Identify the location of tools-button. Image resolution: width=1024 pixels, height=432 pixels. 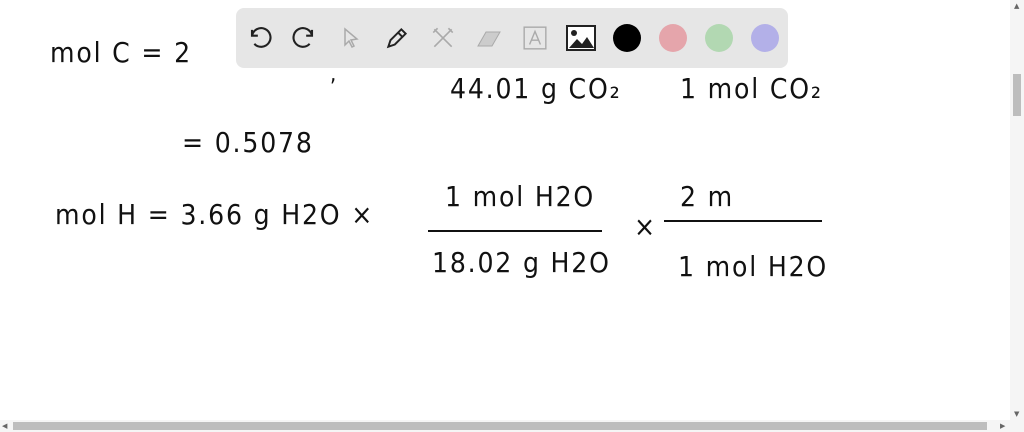
(443, 38).